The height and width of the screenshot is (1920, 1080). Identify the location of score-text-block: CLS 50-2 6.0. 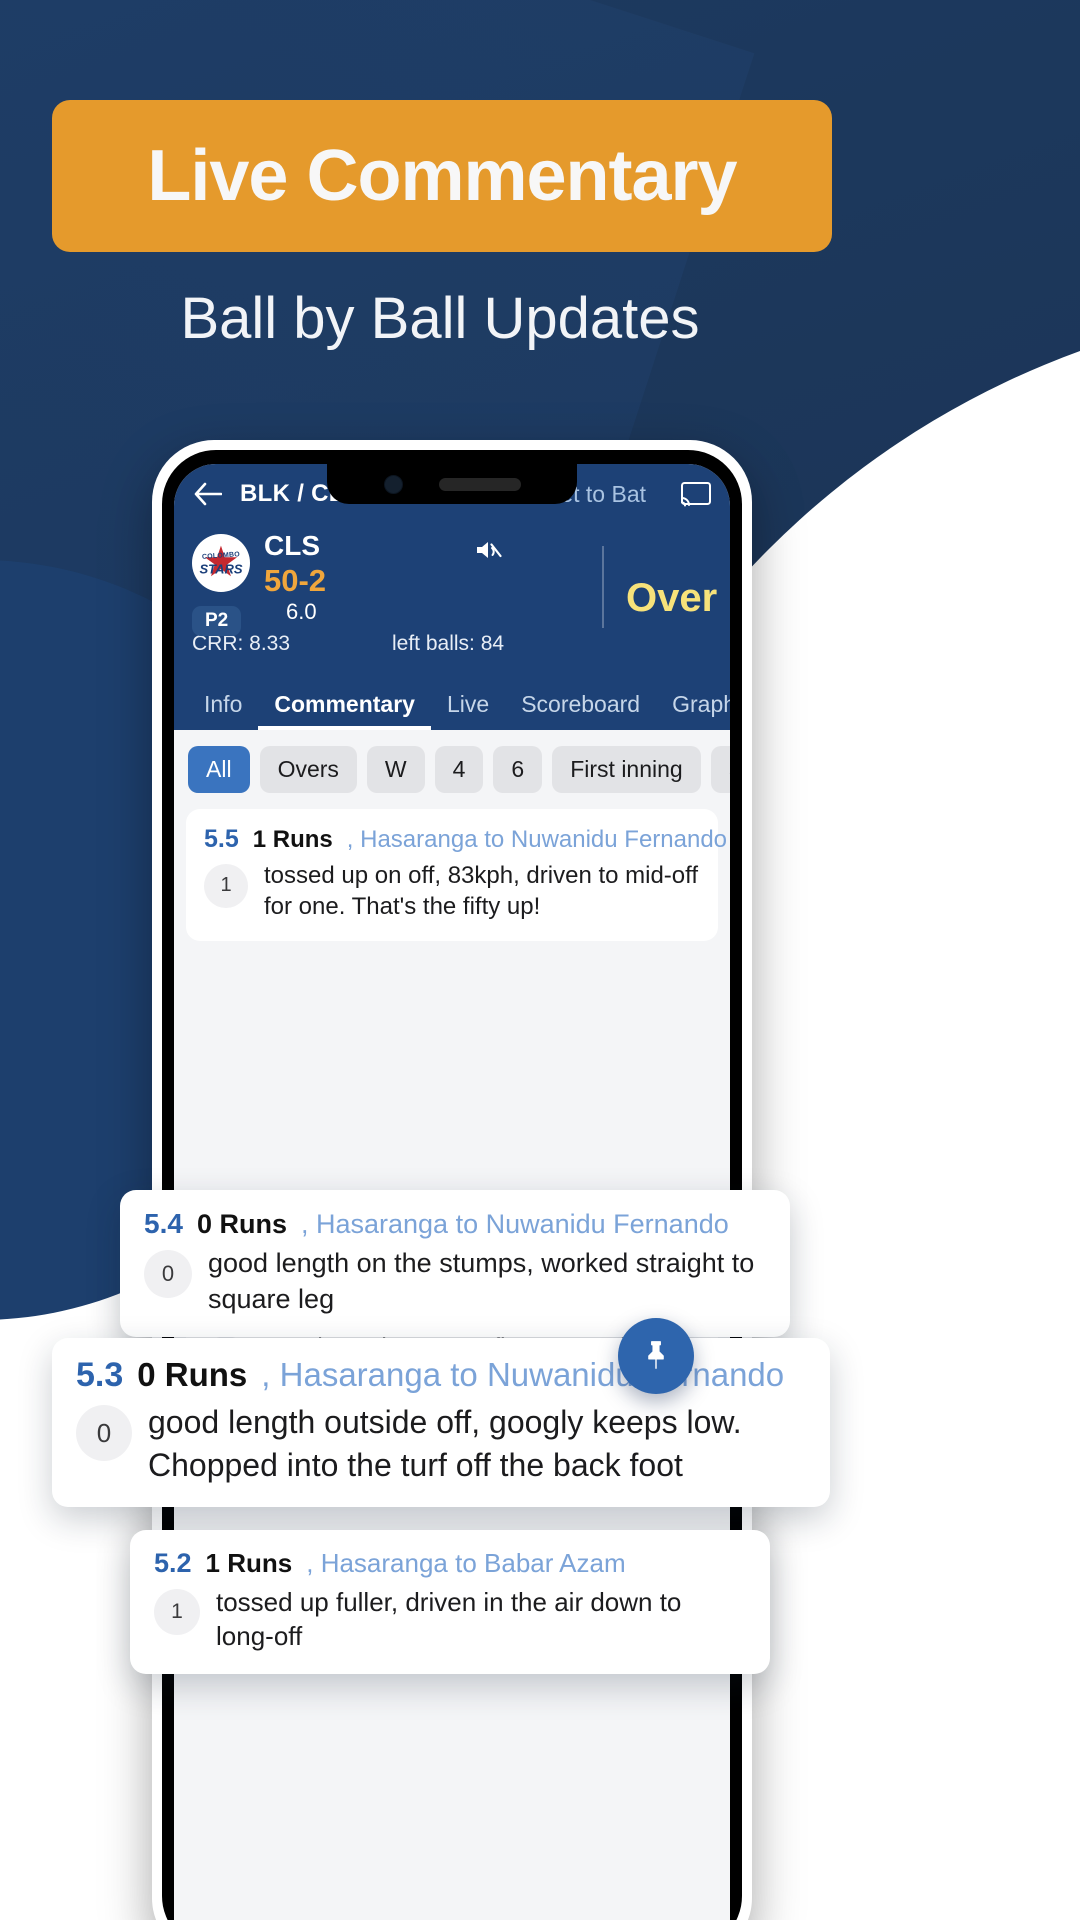
(295, 578).